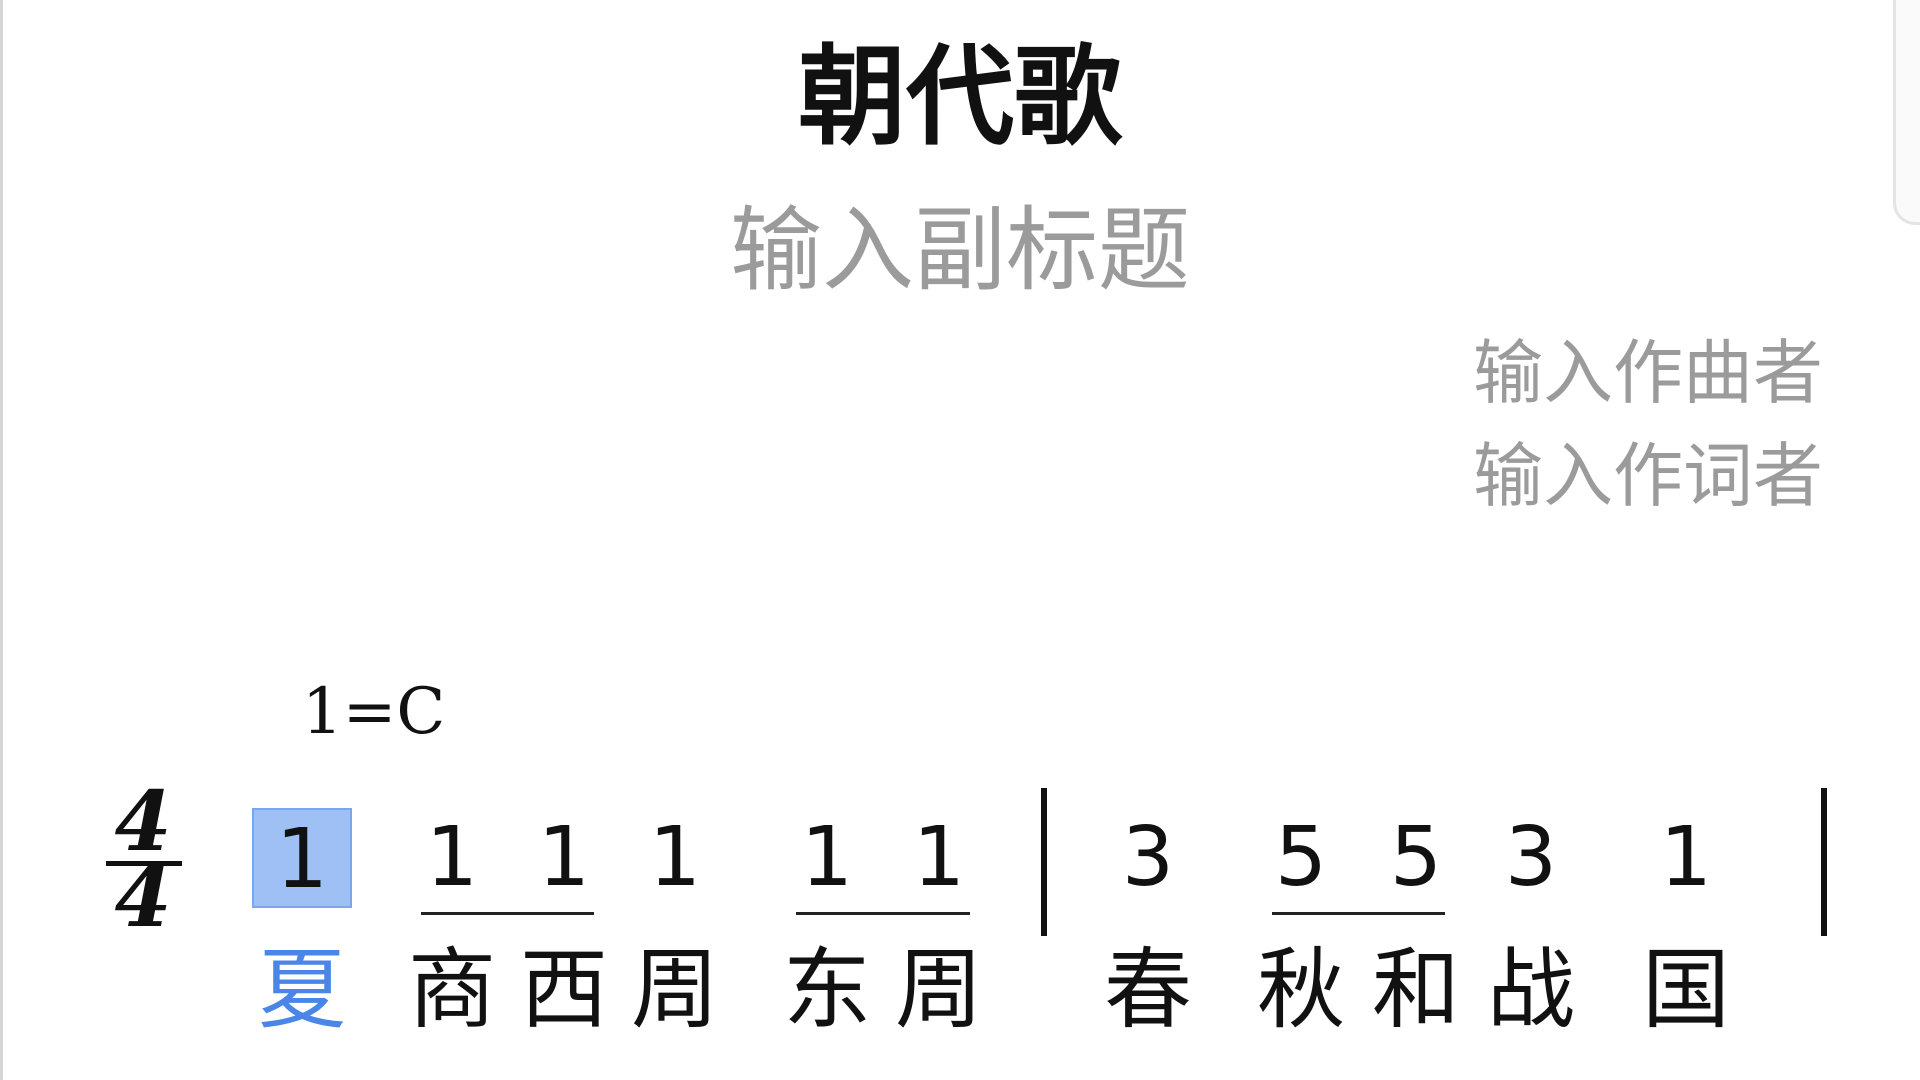 This screenshot has width=1920, height=1080. Describe the element at coordinates (373, 712) in the screenshot. I see `key-signature: 1=C` at that location.